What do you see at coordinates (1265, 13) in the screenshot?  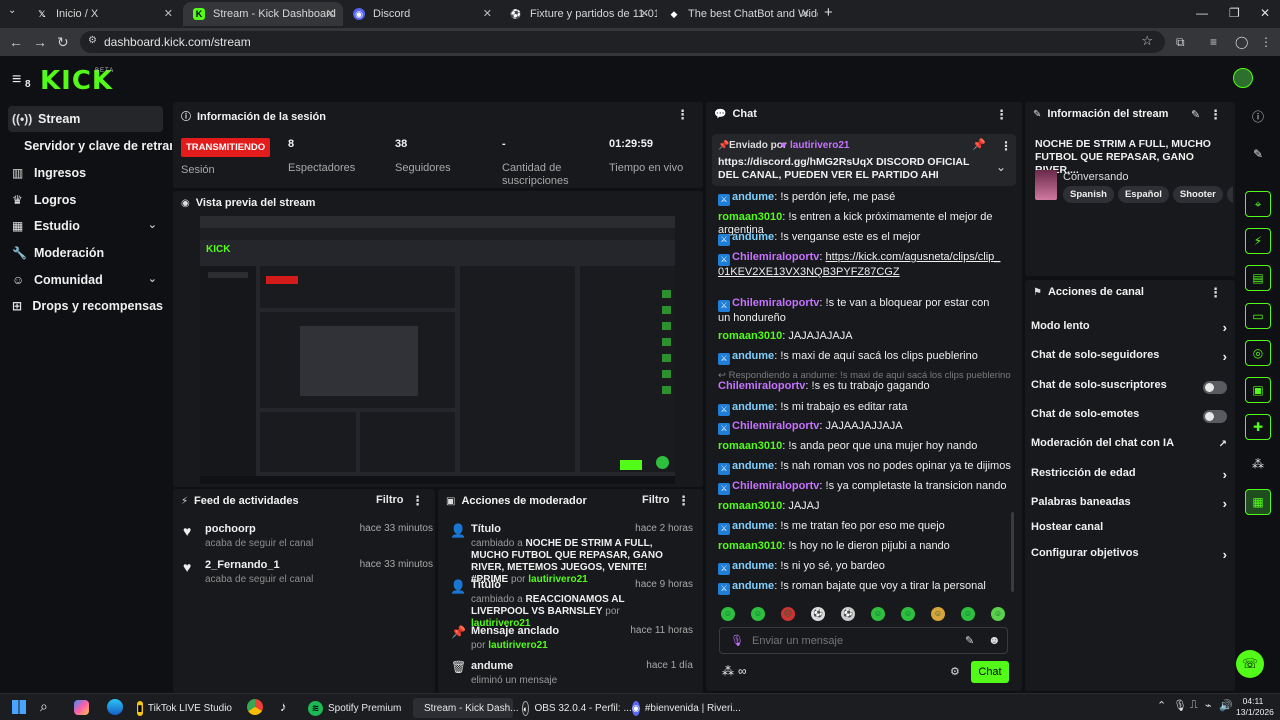 I see `close-window-icon: ✕` at bounding box center [1265, 13].